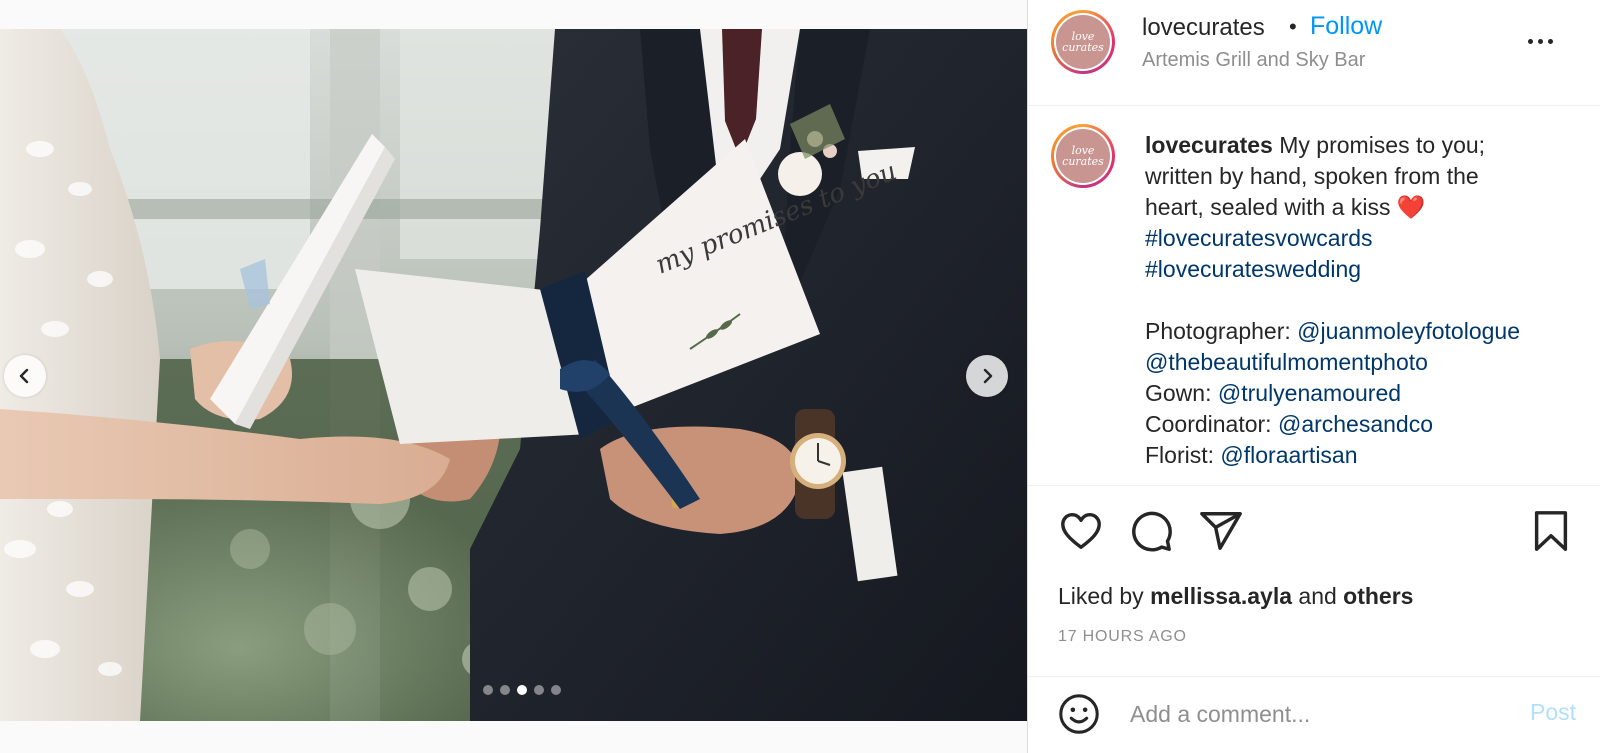 The width and height of the screenshot is (1600, 753). I want to click on next-photo-button, so click(987, 376).